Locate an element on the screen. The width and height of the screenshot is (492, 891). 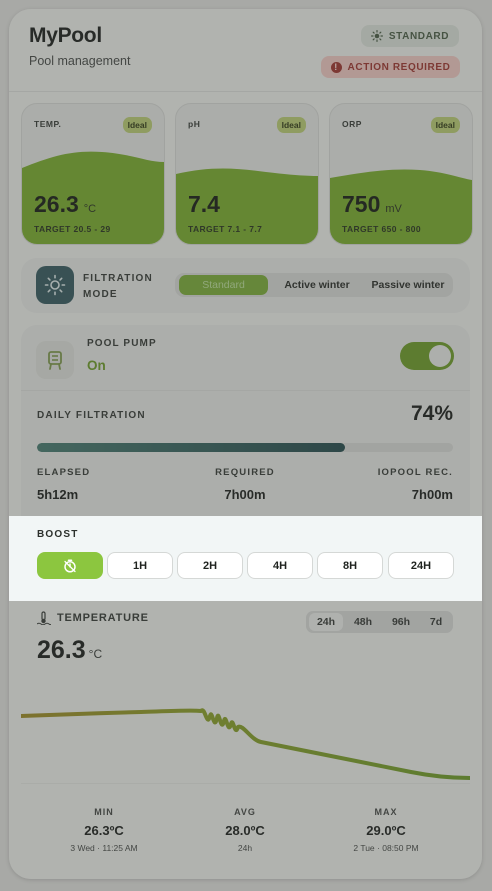
boost-2h-button: 2H is located at coordinates (210, 565).